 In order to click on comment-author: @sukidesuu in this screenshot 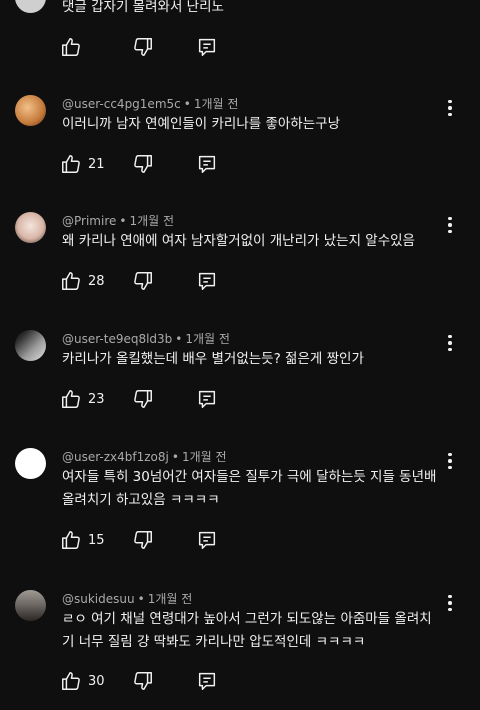, I will do `click(98, 599)`.